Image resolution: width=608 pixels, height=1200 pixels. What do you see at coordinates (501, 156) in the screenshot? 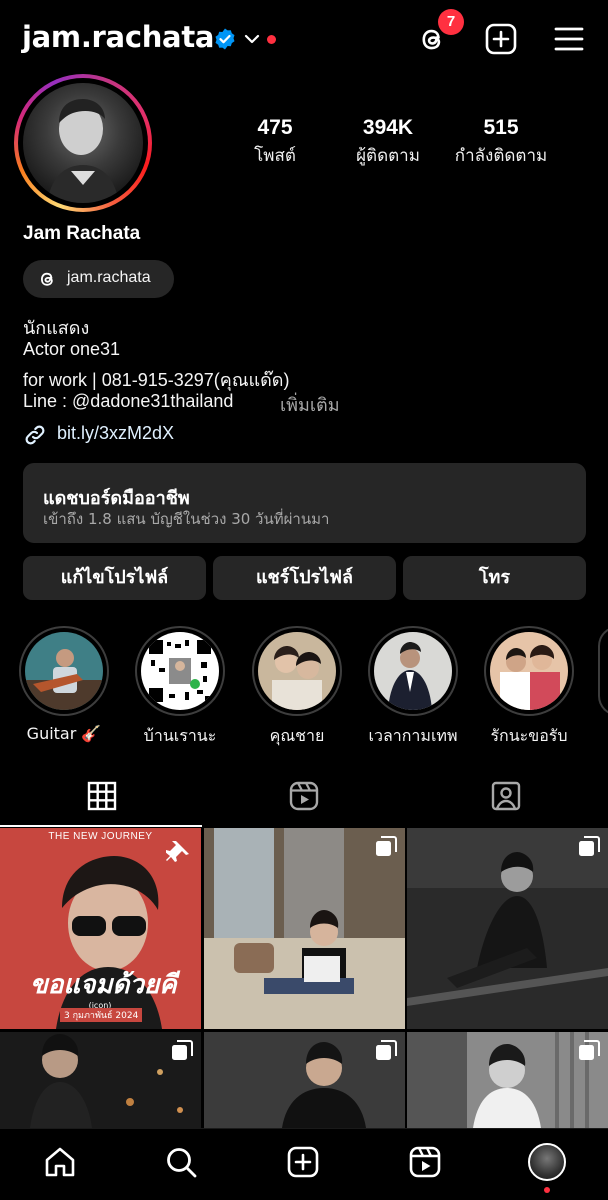
I see `following-label: กำลังติดตาม` at bounding box center [501, 156].